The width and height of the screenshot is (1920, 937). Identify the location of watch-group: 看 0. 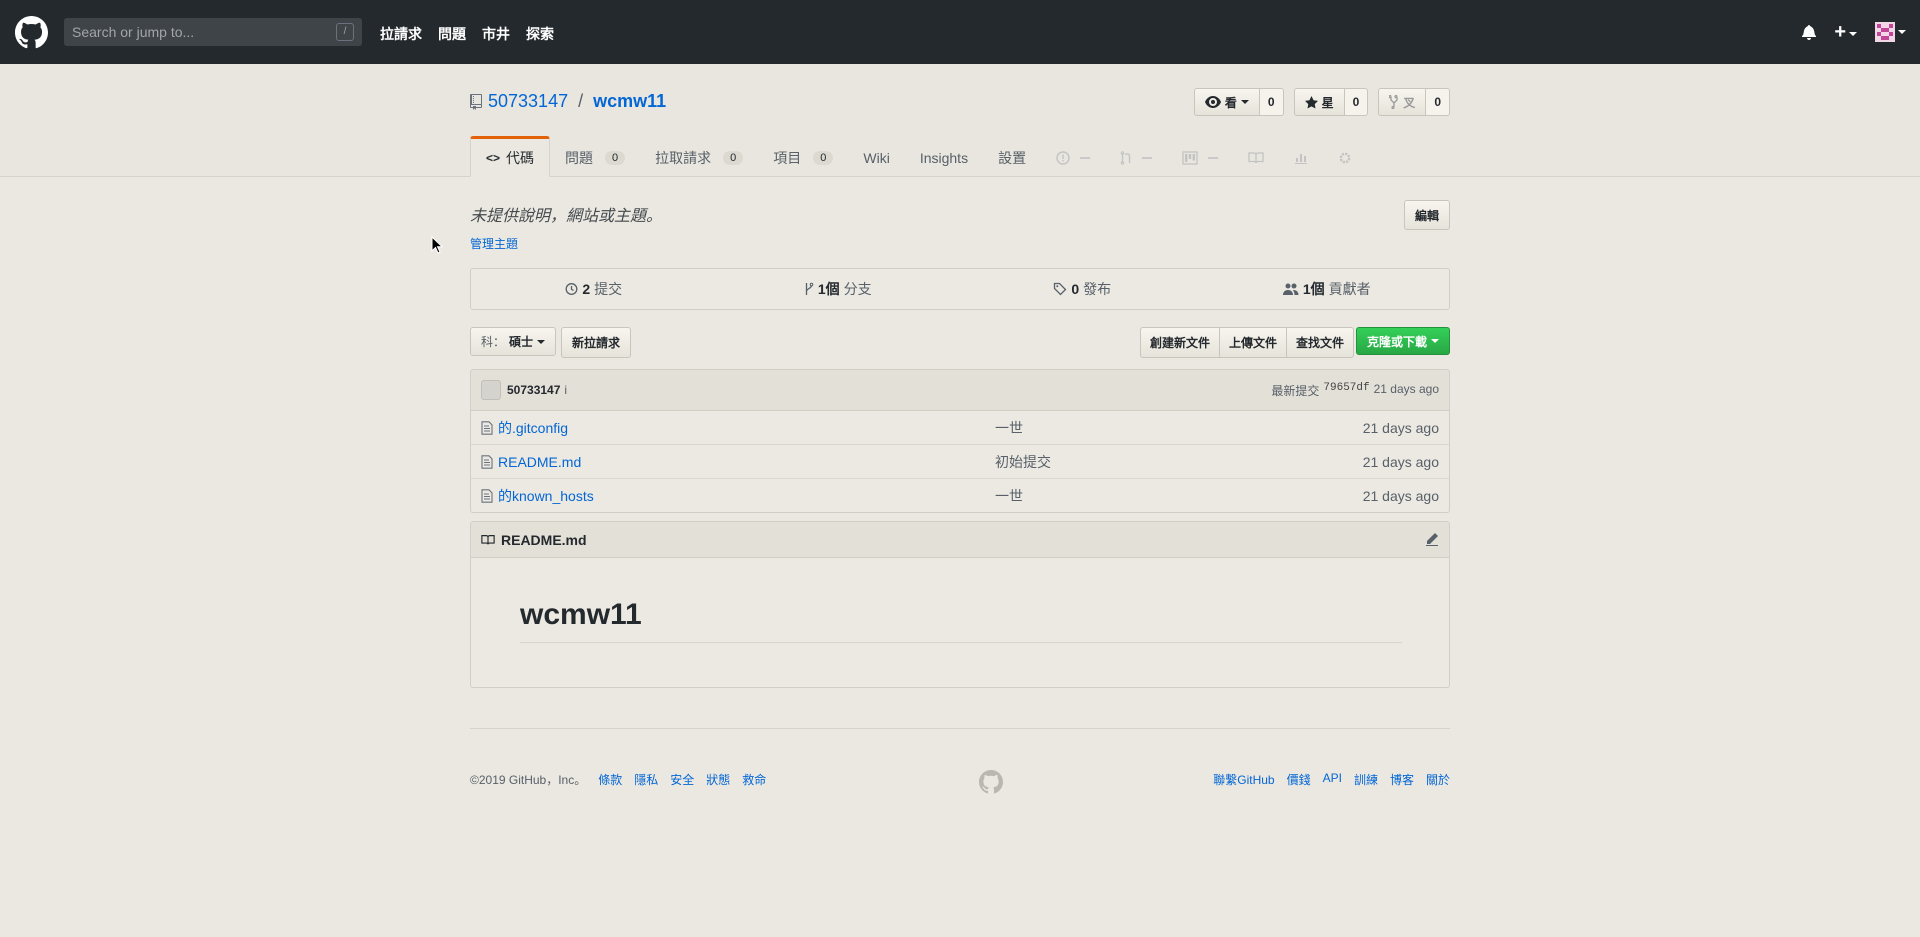
(1238, 102).